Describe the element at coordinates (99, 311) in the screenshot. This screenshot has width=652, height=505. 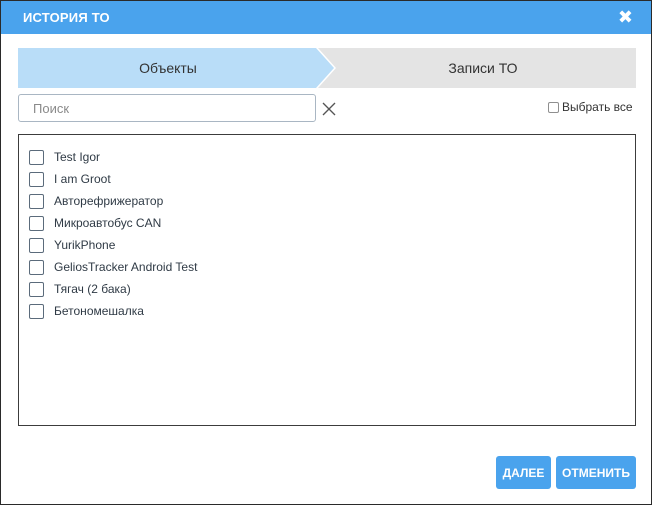
I see `item-label: Бетономешалка` at that location.